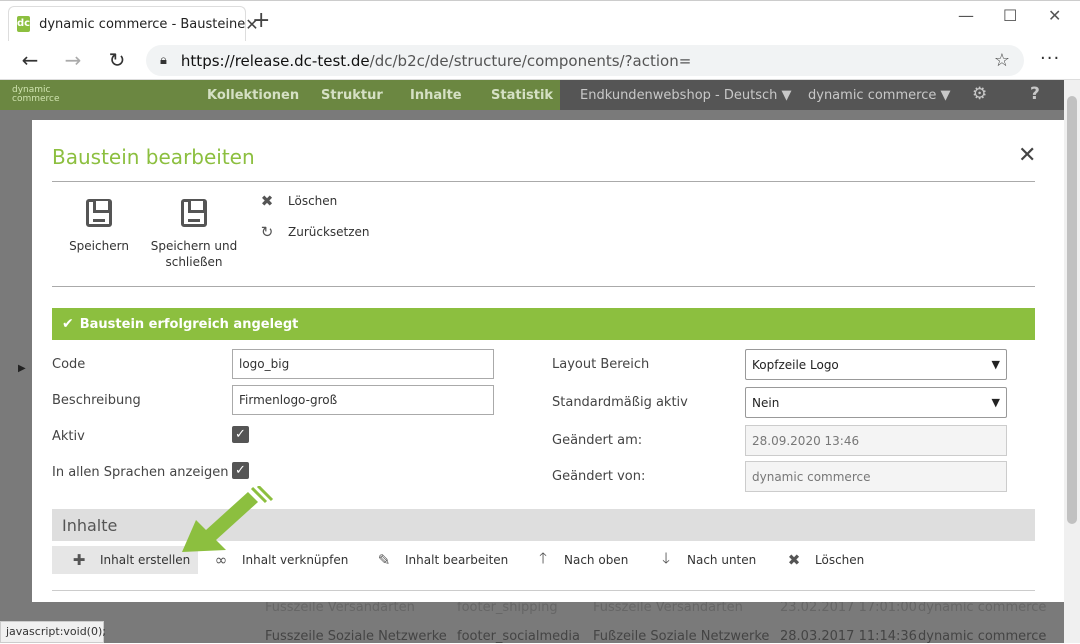 The image size is (1080, 644). What do you see at coordinates (240, 470) in the screenshot?
I see `all-languages-checkbox: ✓` at bounding box center [240, 470].